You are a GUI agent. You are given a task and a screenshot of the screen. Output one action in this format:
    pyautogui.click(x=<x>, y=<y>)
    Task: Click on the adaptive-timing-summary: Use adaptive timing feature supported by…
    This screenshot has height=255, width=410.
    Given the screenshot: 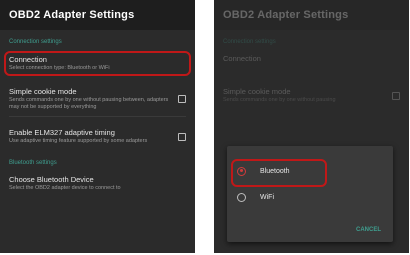 What is the action you would take?
    pyautogui.click(x=78, y=141)
    